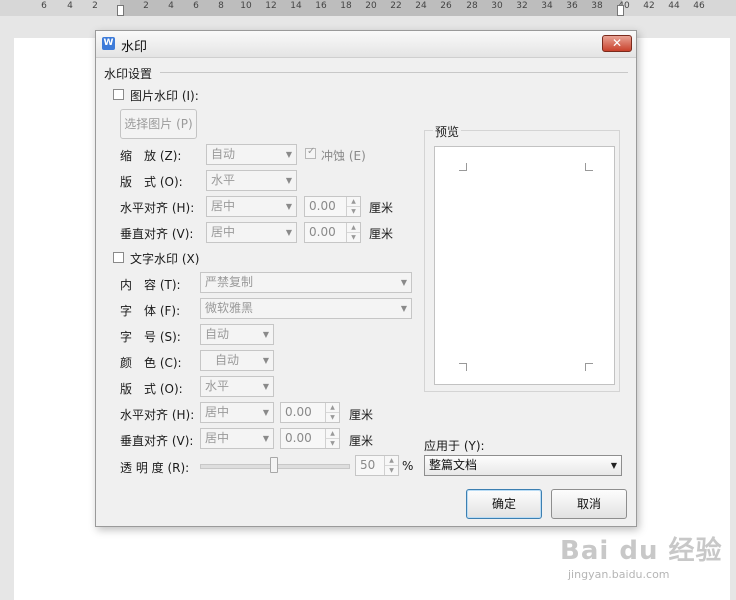 The width and height of the screenshot is (736, 600). What do you see at coordinates (223, 180) in the screenshot?
I see `picture-layout-value: 水平` at bounding box center [223, 180].